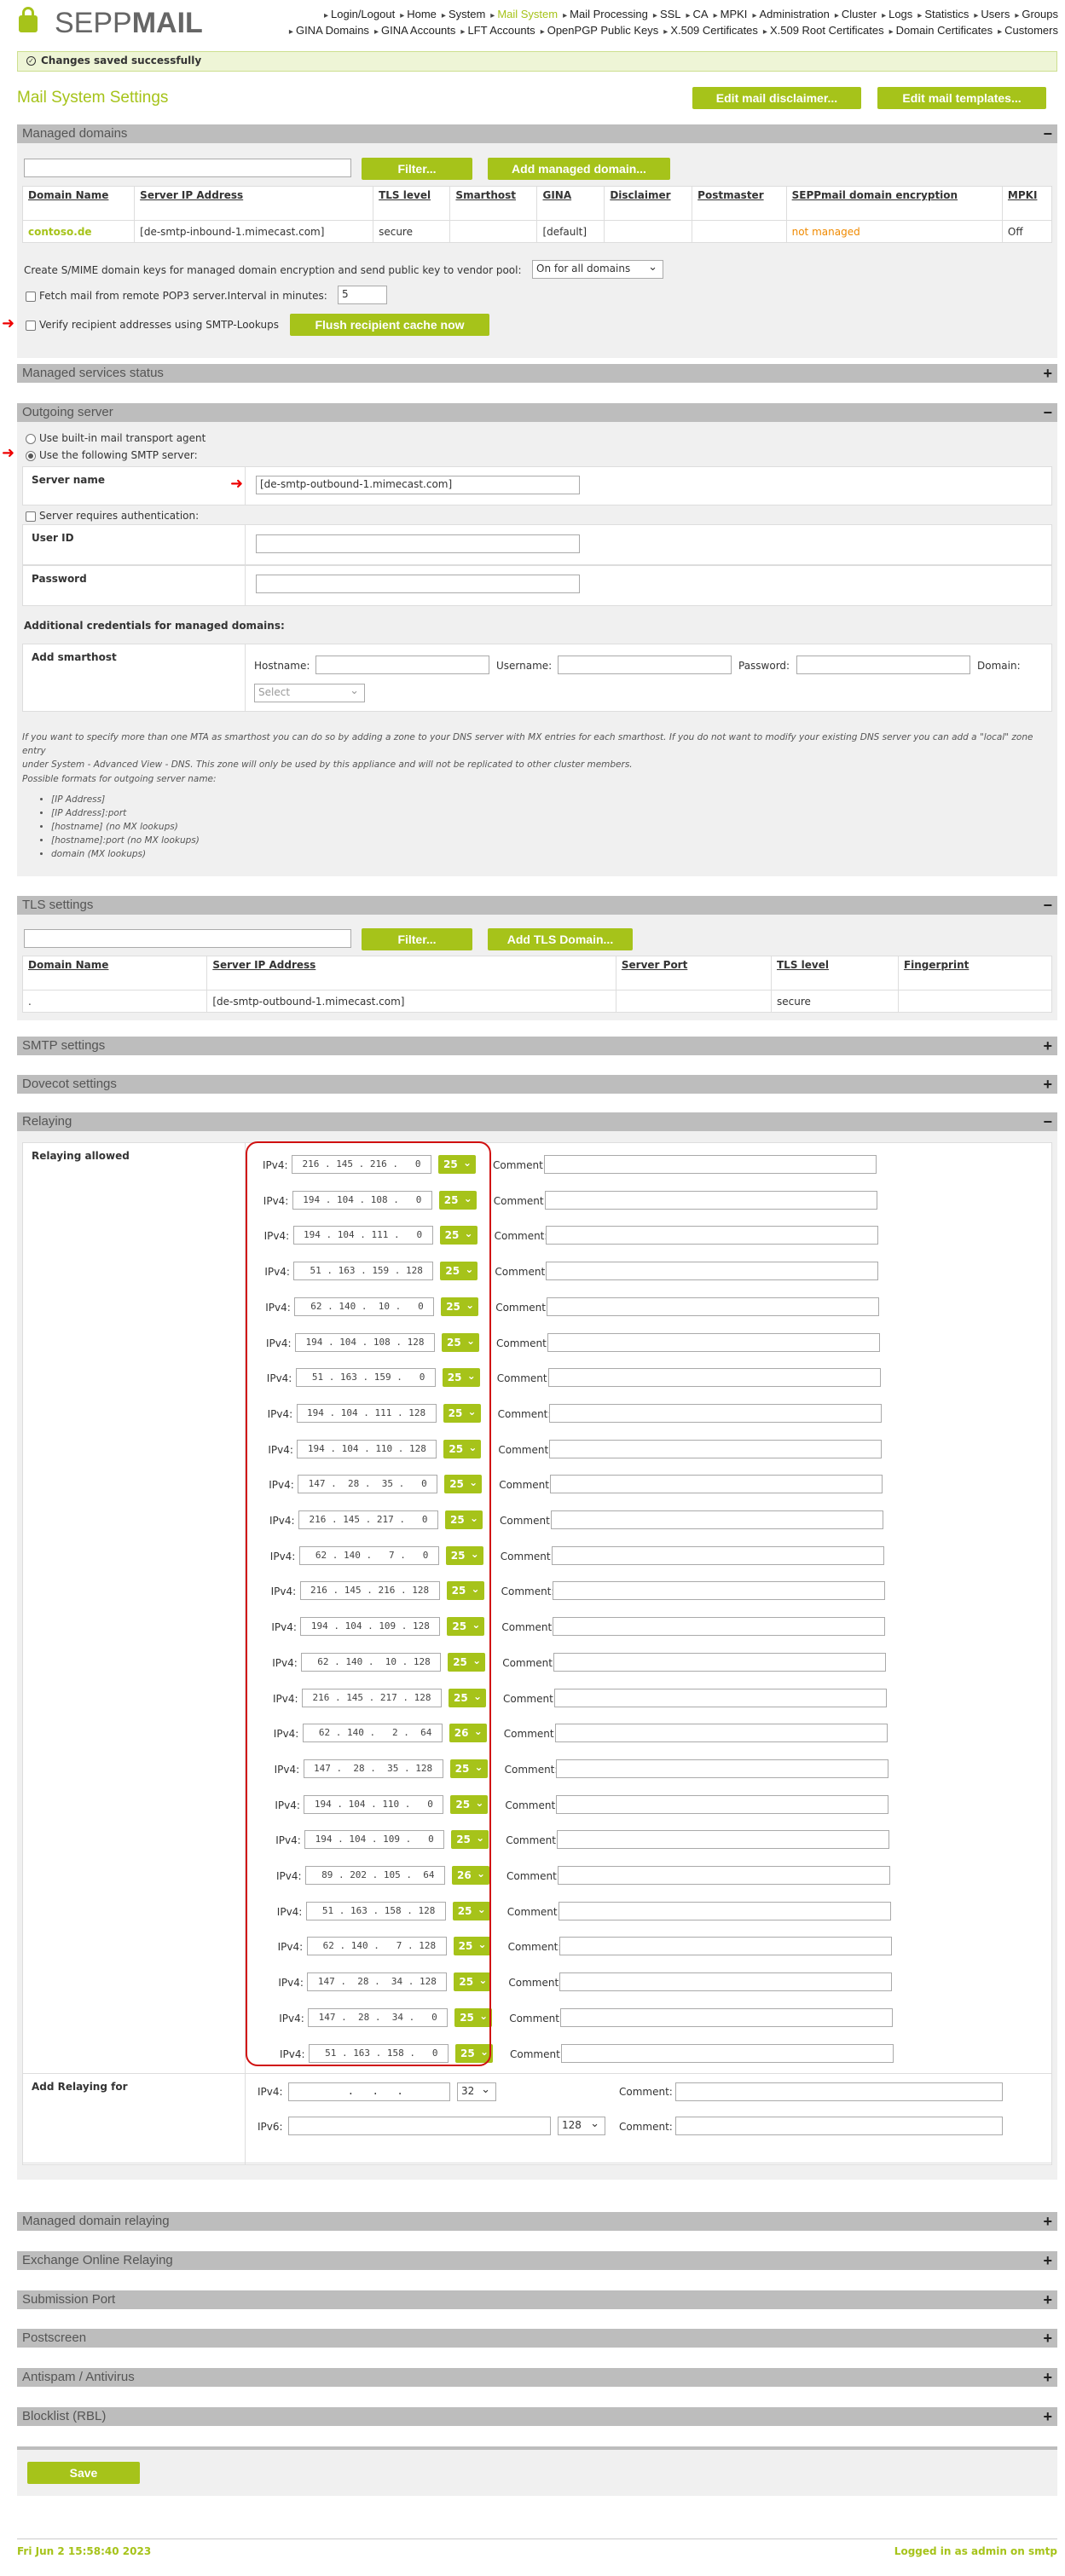 The image size is (1065, 2576). Describe the element at coordinates (501, 30) in the screenshot. I see `nav-link: LFT Accounts` at that location.